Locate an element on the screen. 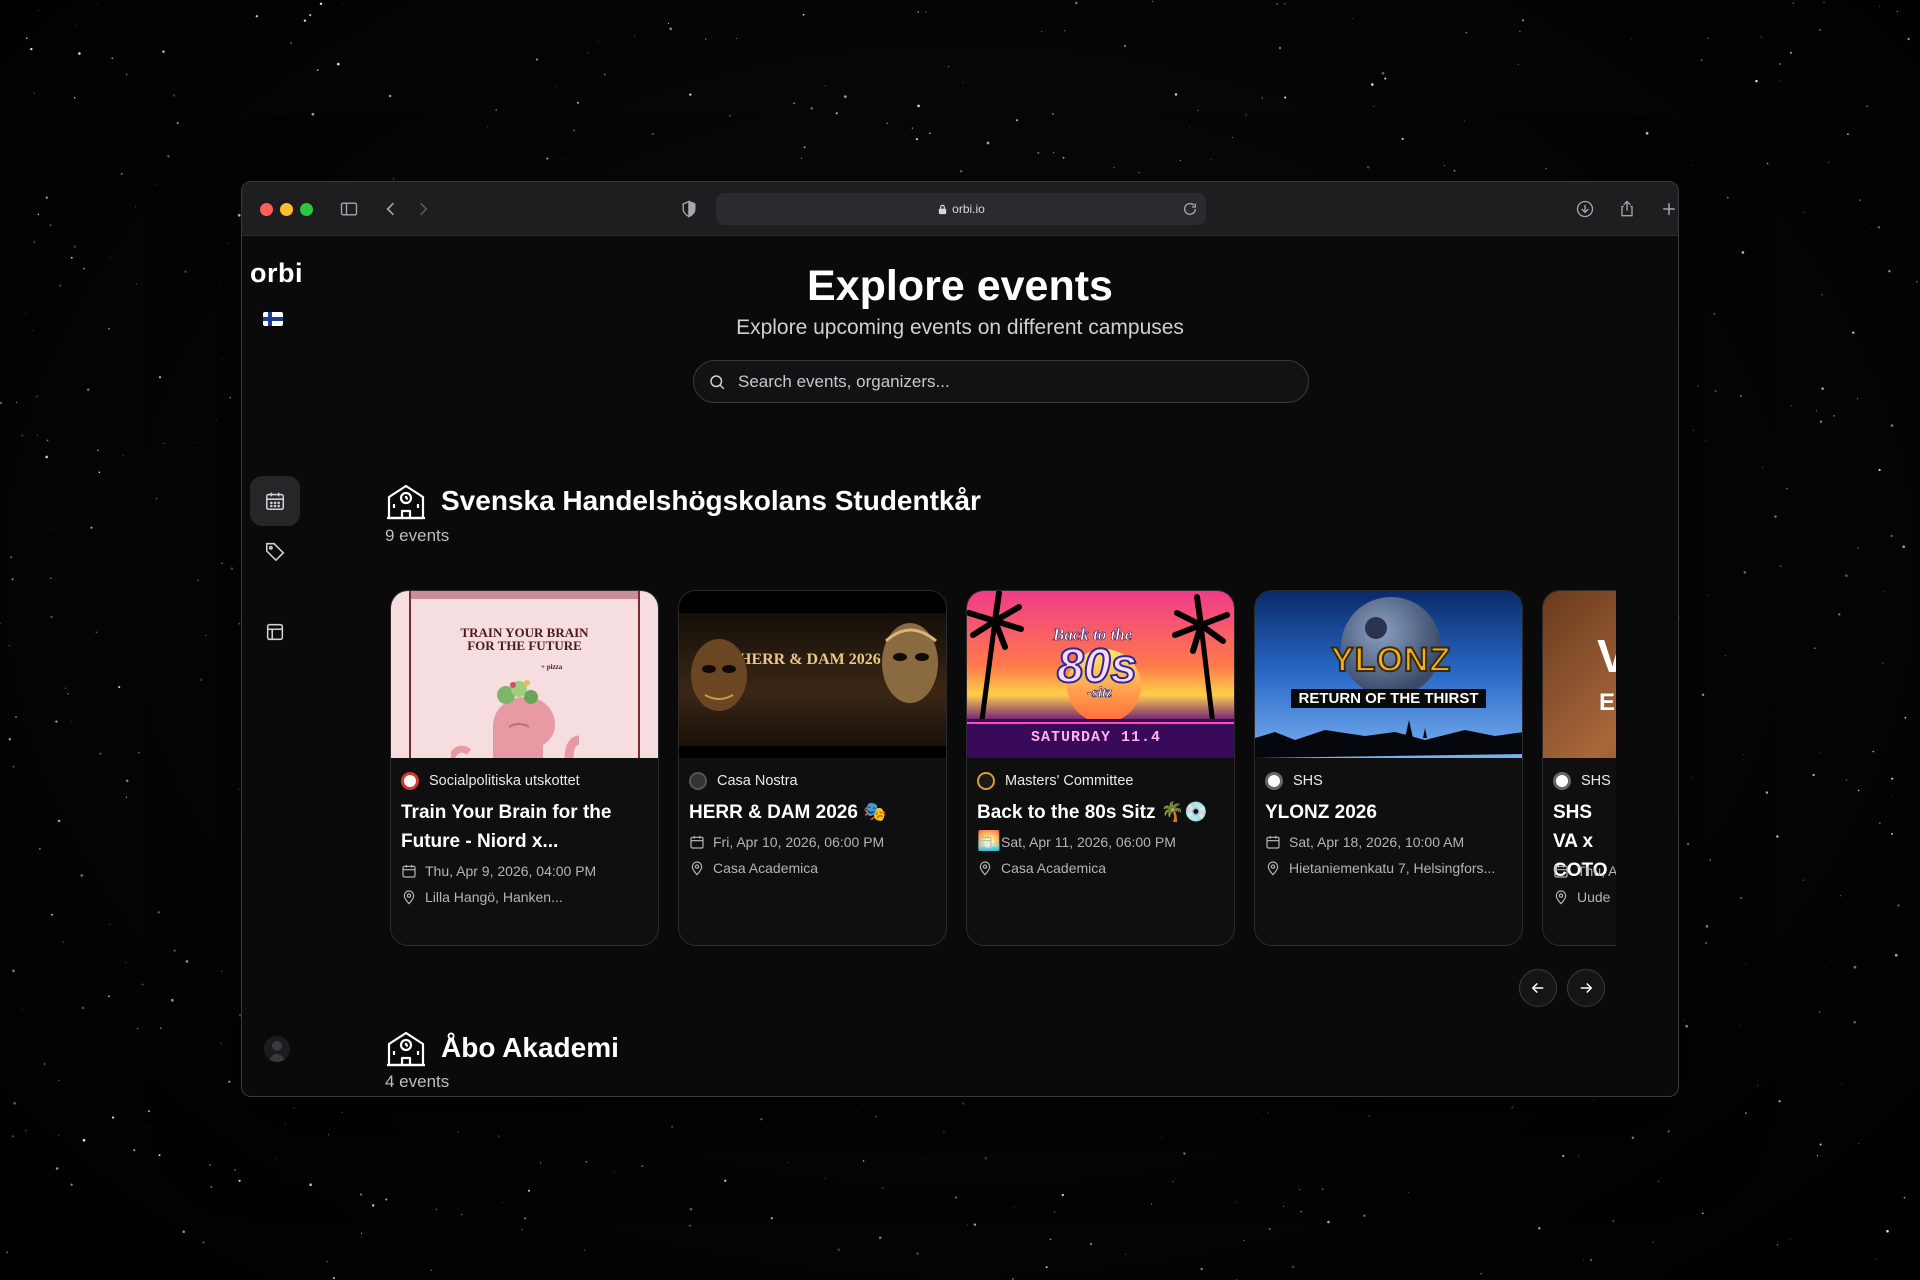  browser-toolbar: orbi.io is located at coordinates (960, 209).